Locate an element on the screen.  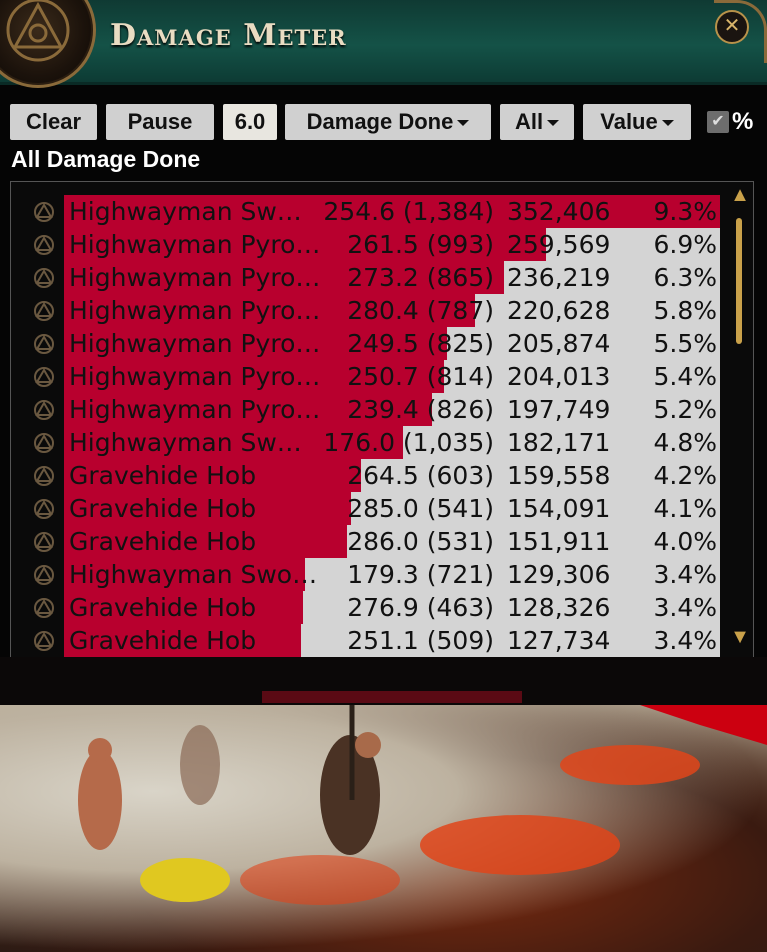
interval-input: 6.0 is located at coordinates (250, 122).